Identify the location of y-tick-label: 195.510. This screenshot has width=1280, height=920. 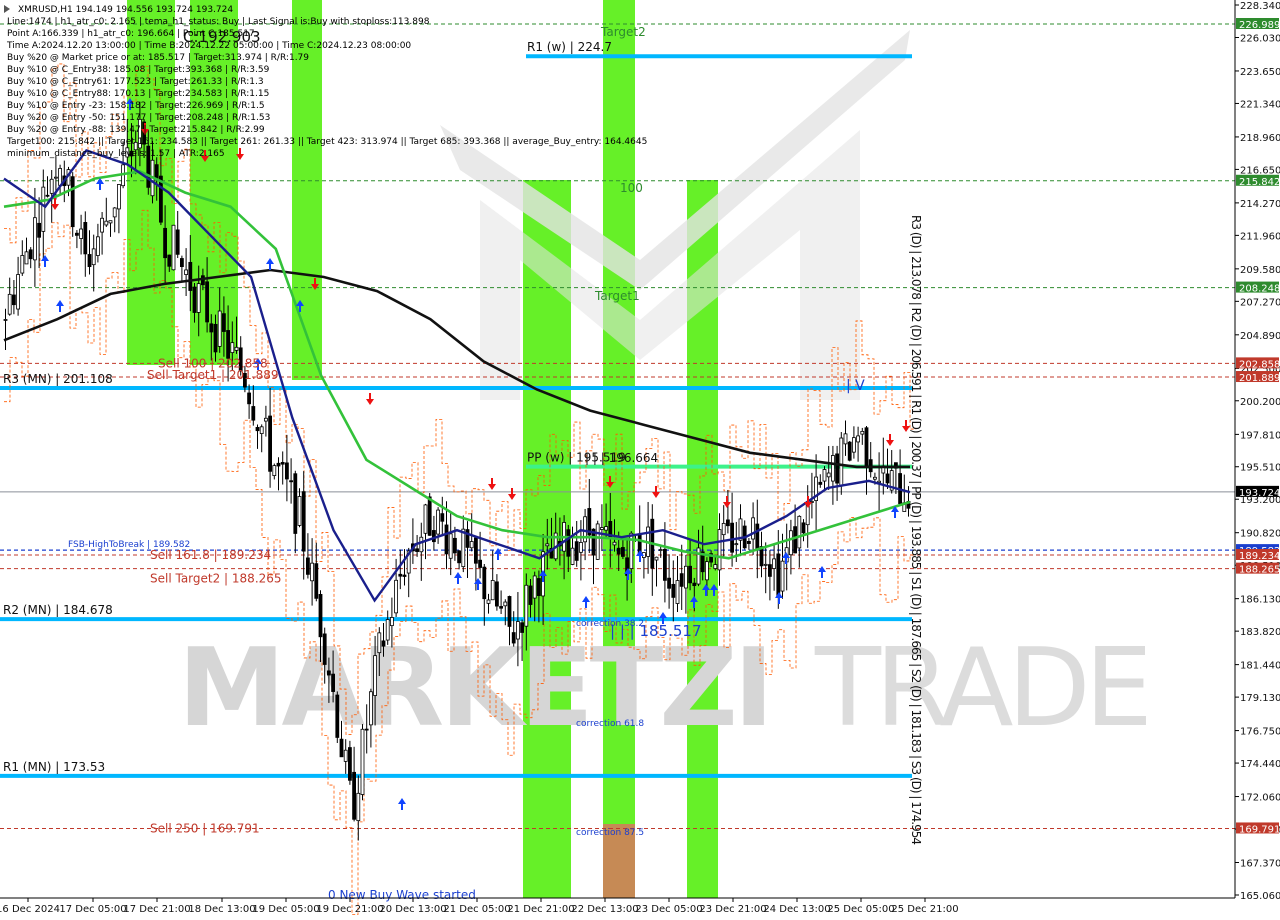
(1260, 468).